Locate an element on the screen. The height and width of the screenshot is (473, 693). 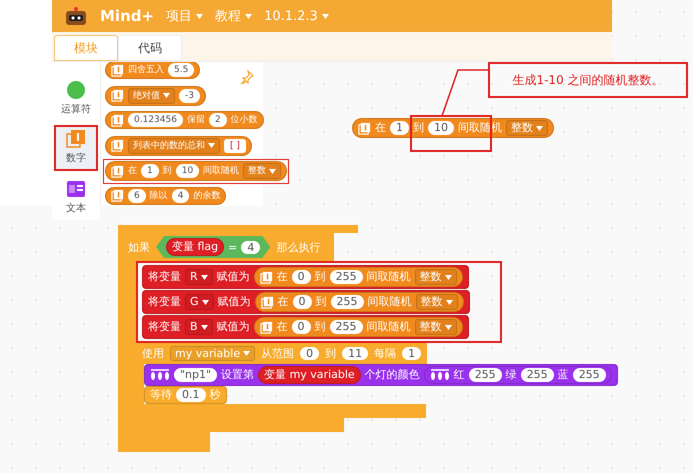
annotation-note: 生成1-10 之间的随机整数。 is located at coordinates (588, 80).